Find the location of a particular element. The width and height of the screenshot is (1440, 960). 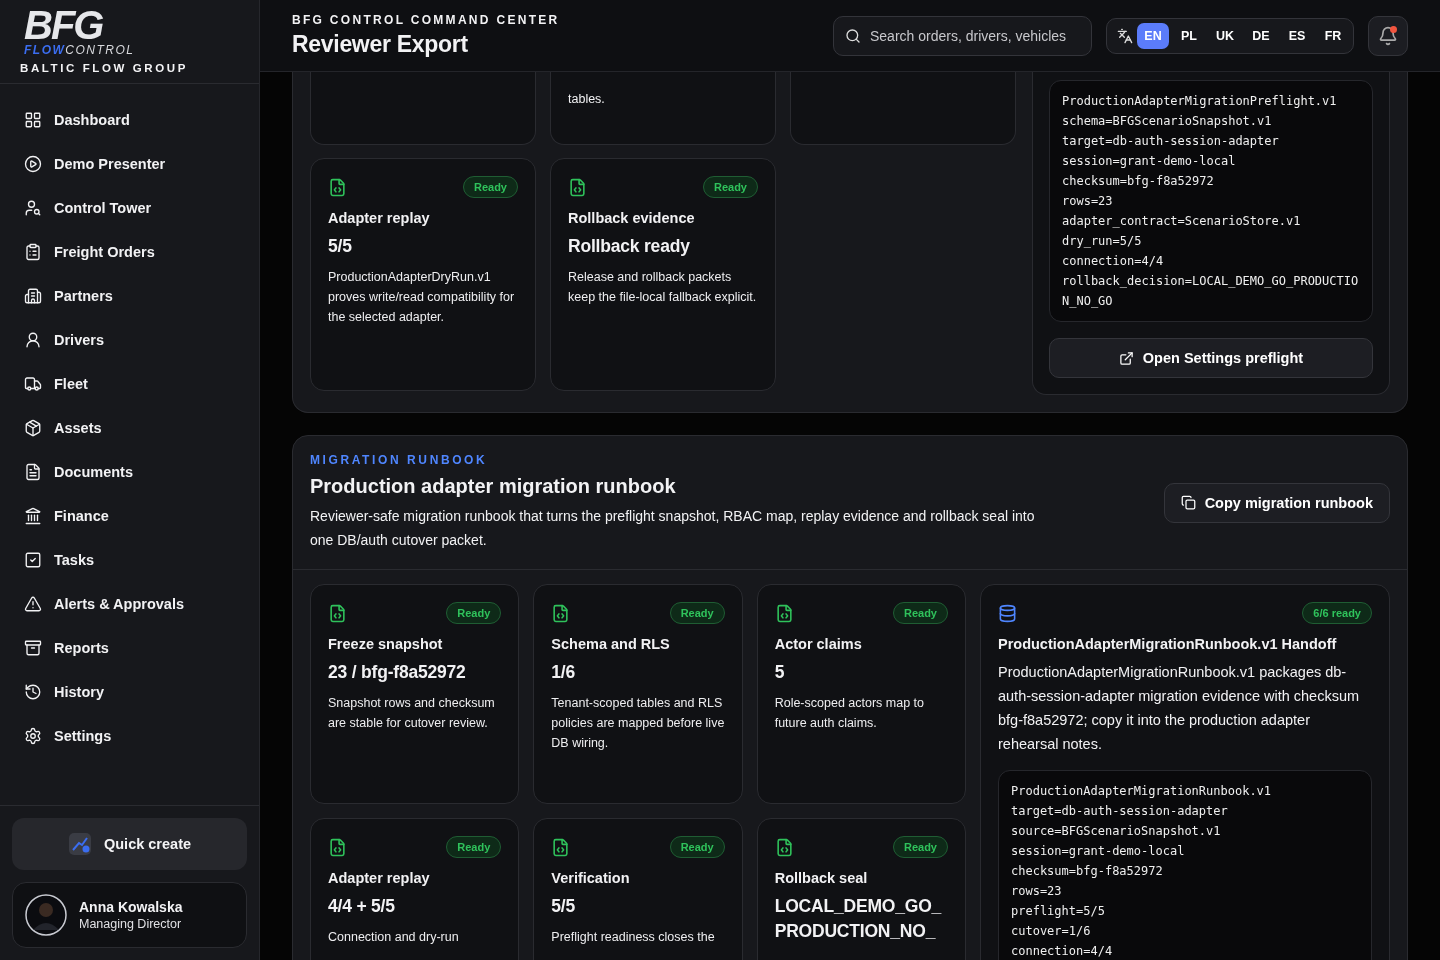

user-role: Managing Director is located at coordinates (131, 924).